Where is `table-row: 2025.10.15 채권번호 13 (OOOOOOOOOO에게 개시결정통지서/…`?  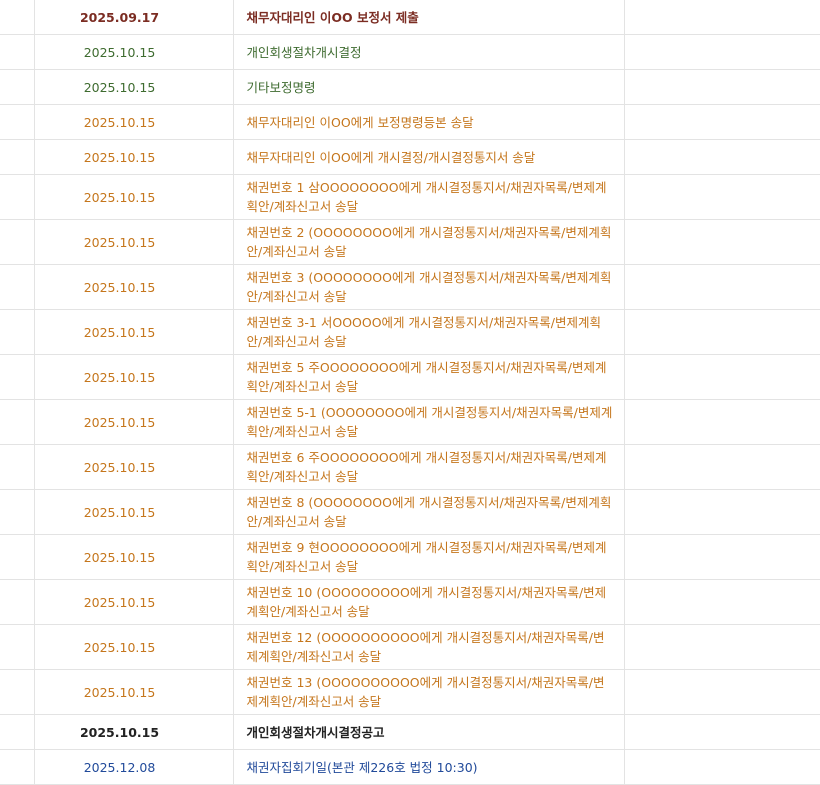 table-row: 2025.10.15 채권번호 13 (OOOOOOOOOO에게 개시결정통지서/… is located at coordinates (410, 692).